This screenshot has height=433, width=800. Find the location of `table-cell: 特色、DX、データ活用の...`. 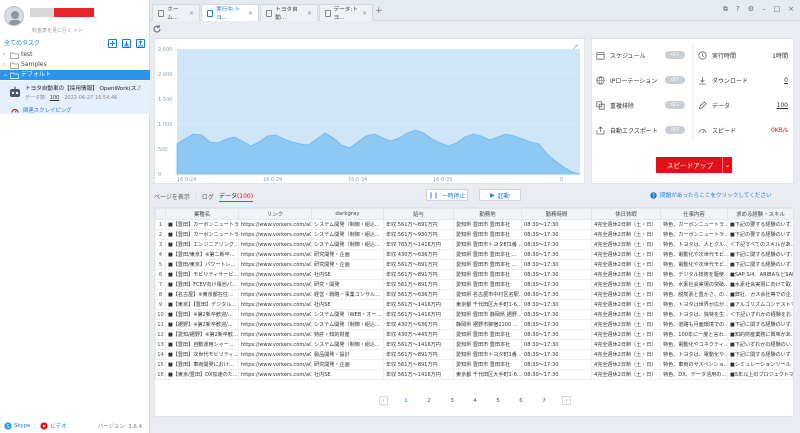

table-cell: 特色、DX、データ活用の... is located at coordinates (694, 374).